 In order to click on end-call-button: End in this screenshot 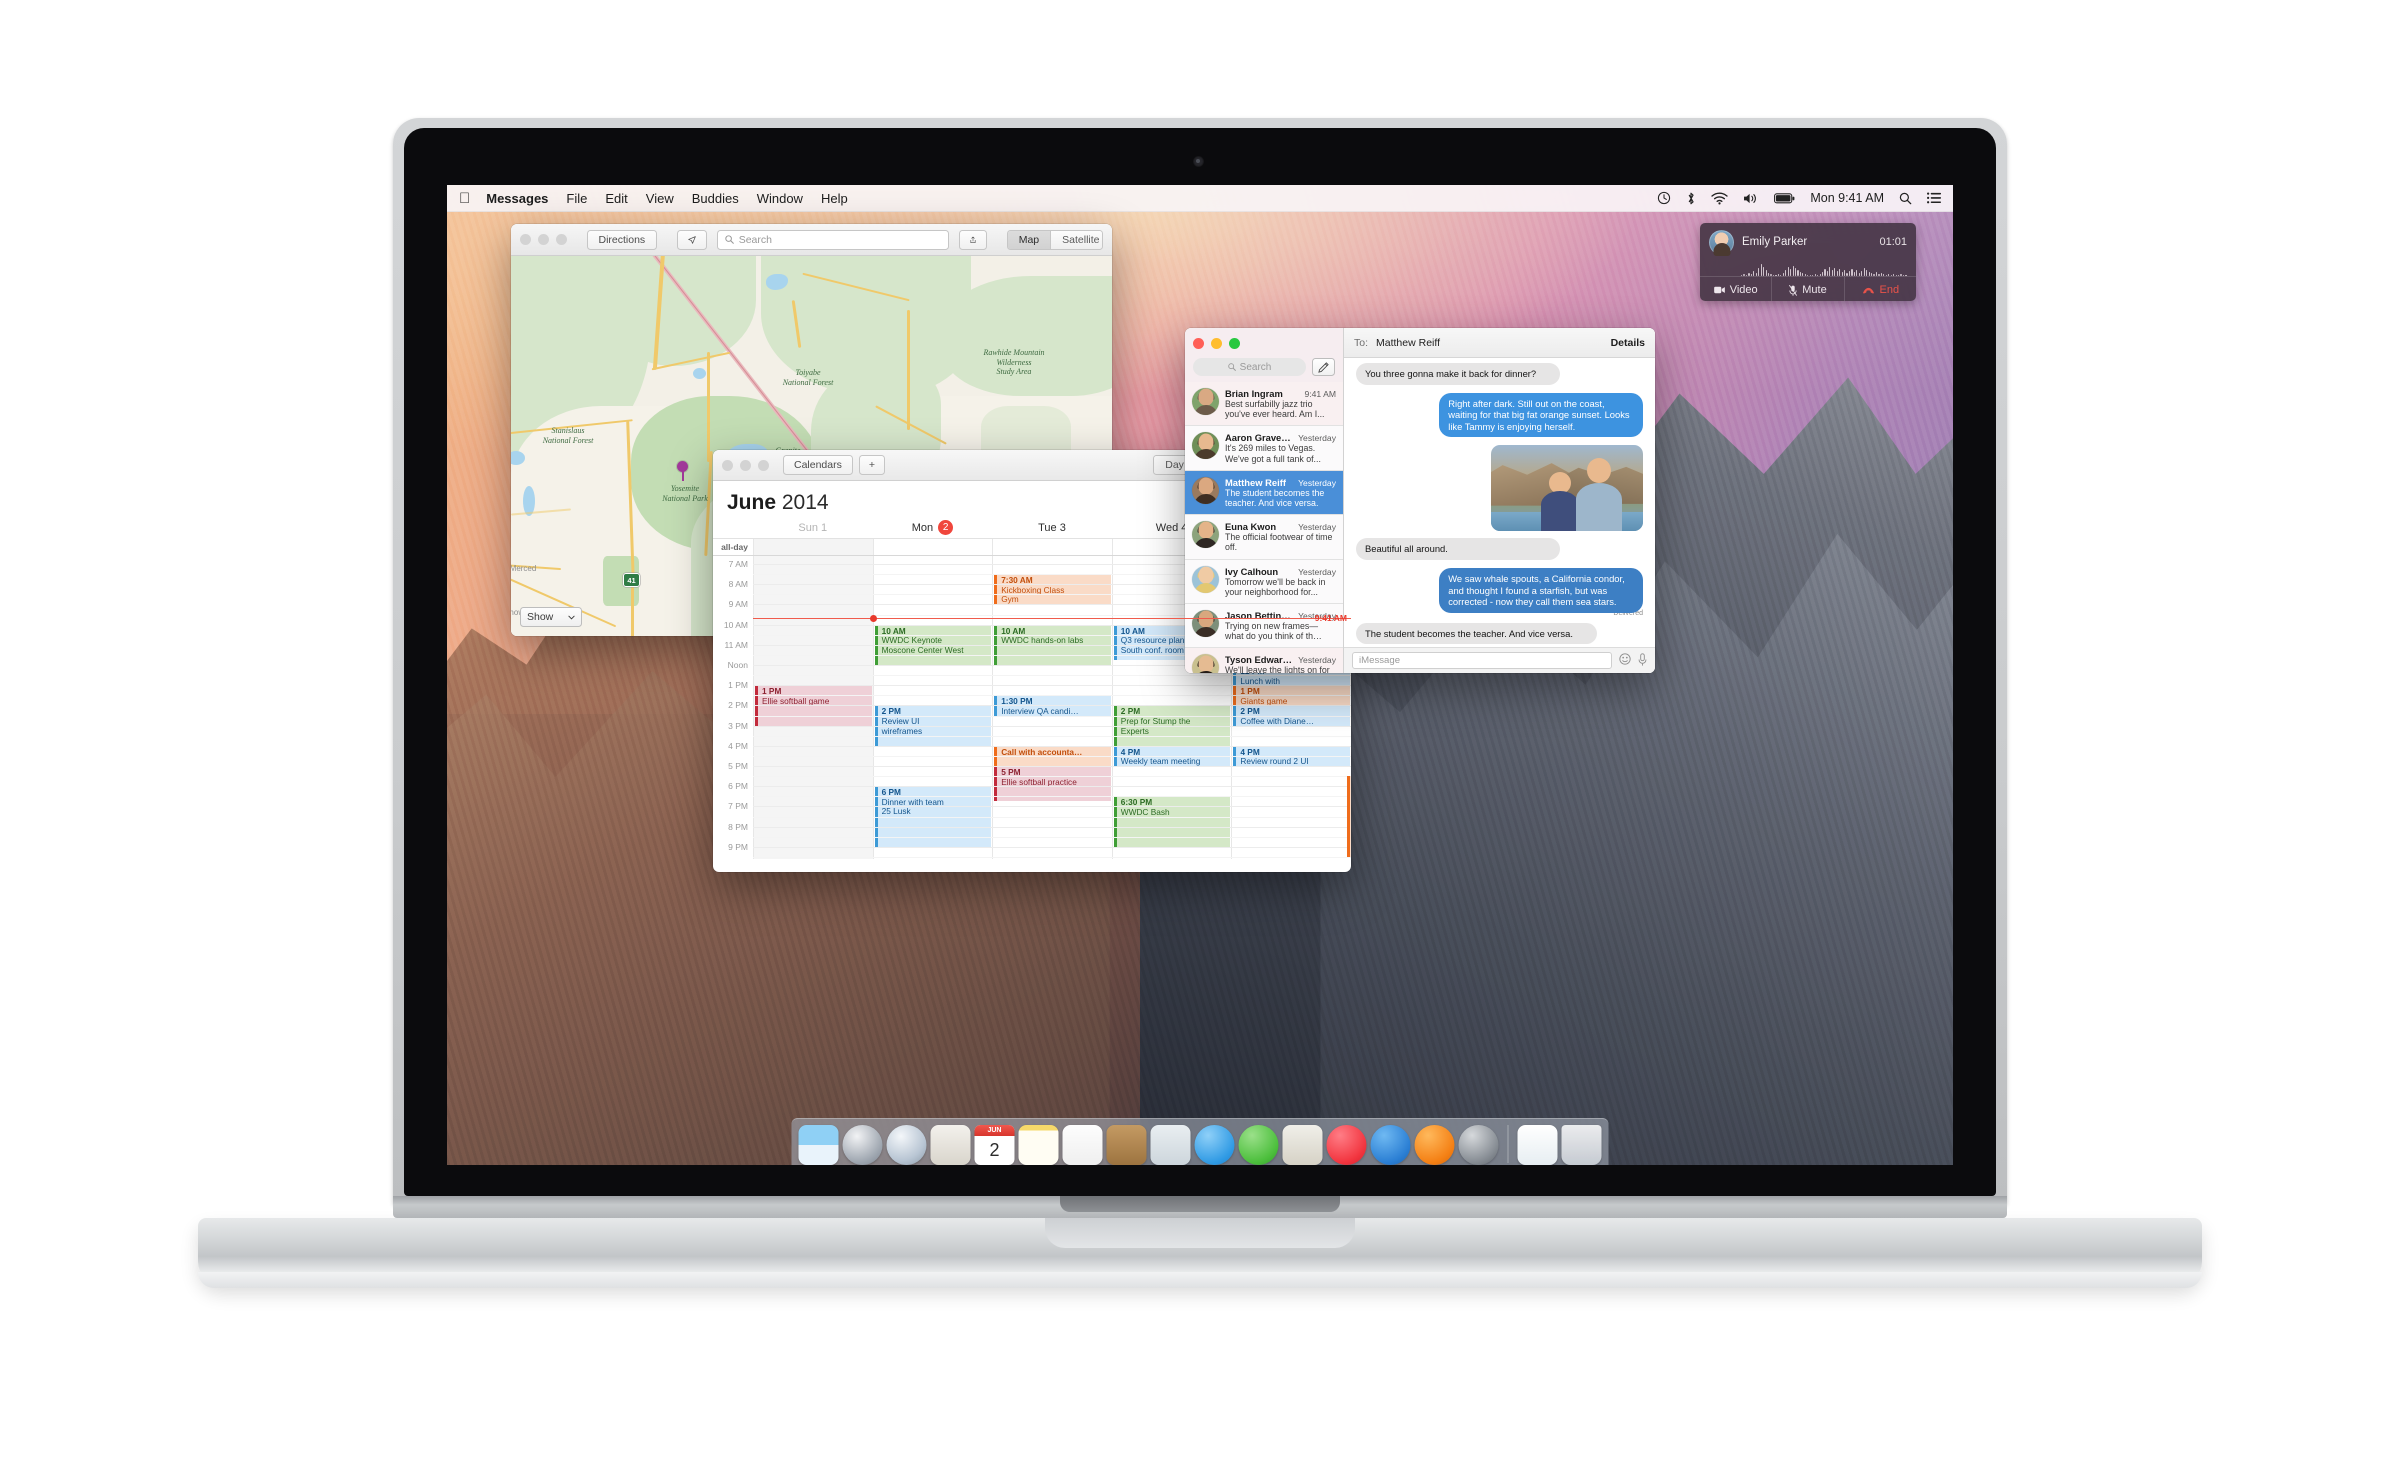, I will do `click(1879, 289)`.